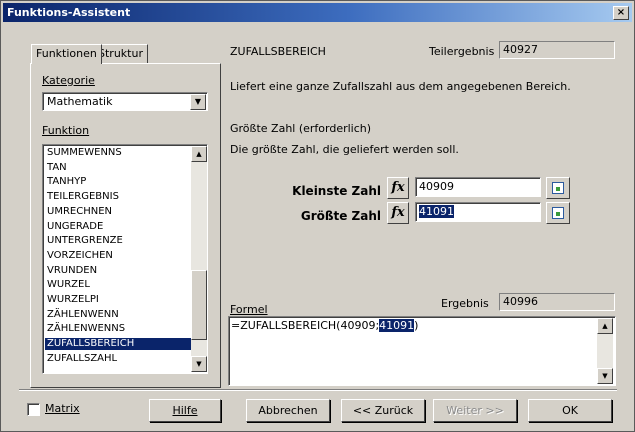 This screenshot has width=635, height=432. I want to click on list-item: SUMMEWENNS, so click(126, 153).